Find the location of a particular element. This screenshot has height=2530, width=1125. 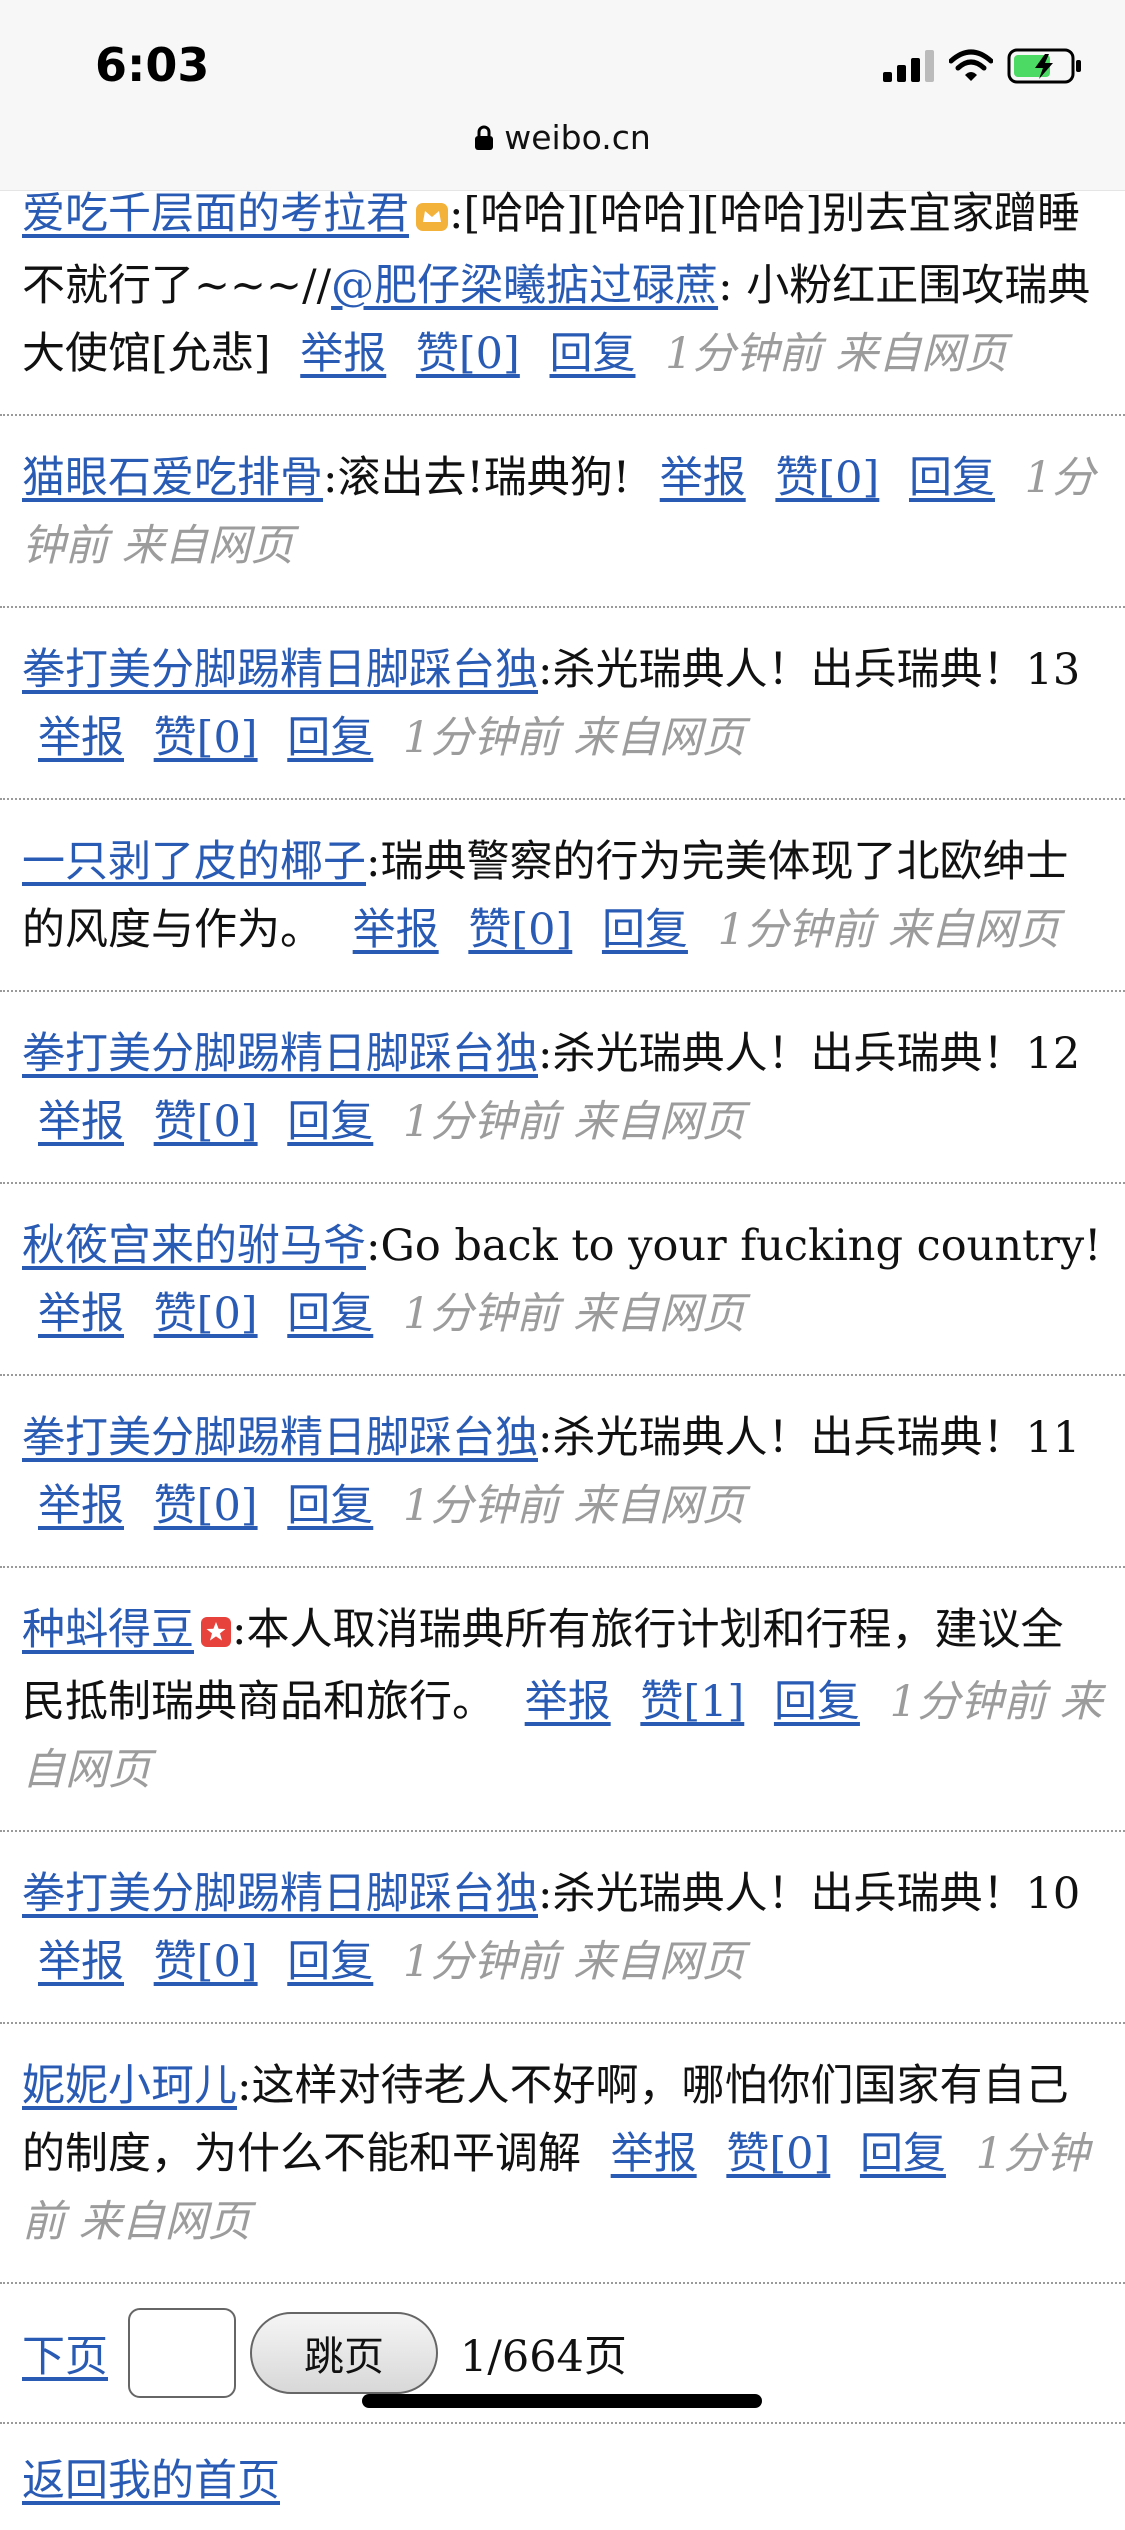

home-indicator is located at coordinates (562, 2401).